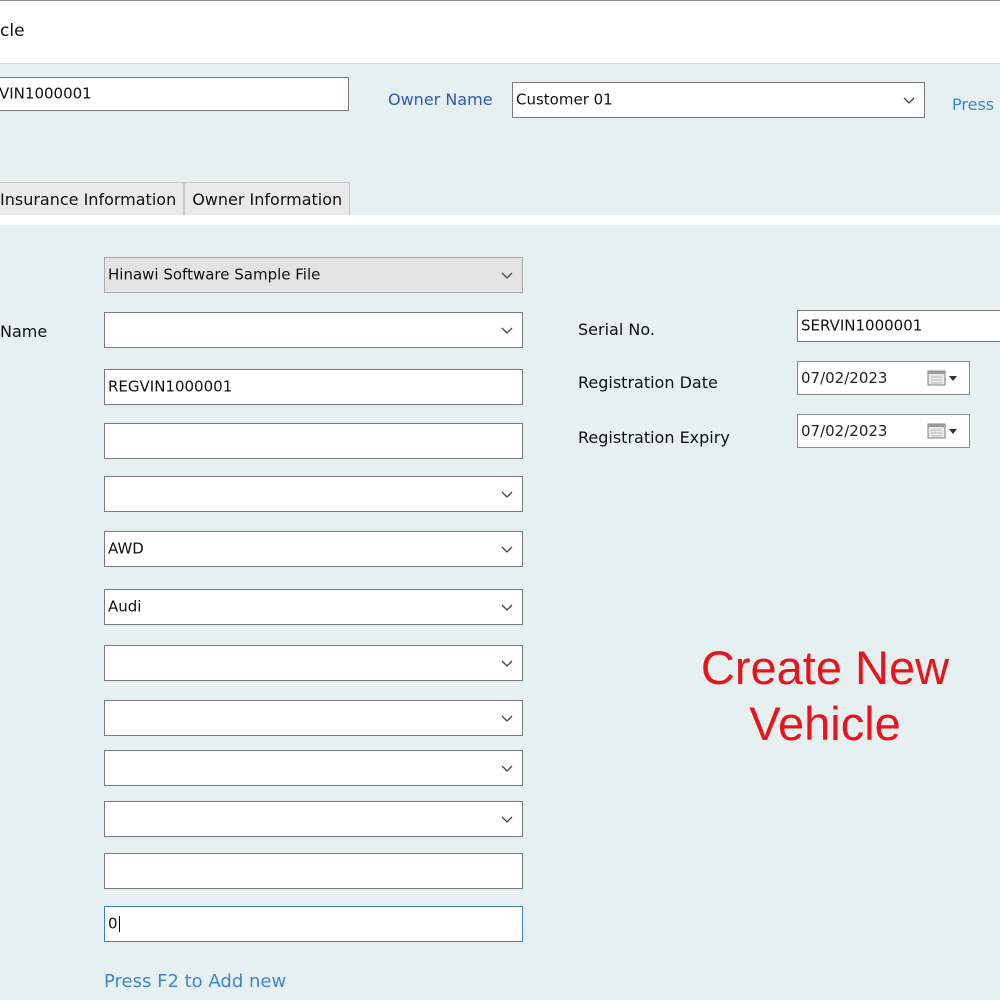  I want to click on registration-expiry-picker: 07/02/2023, so click(883, 431).